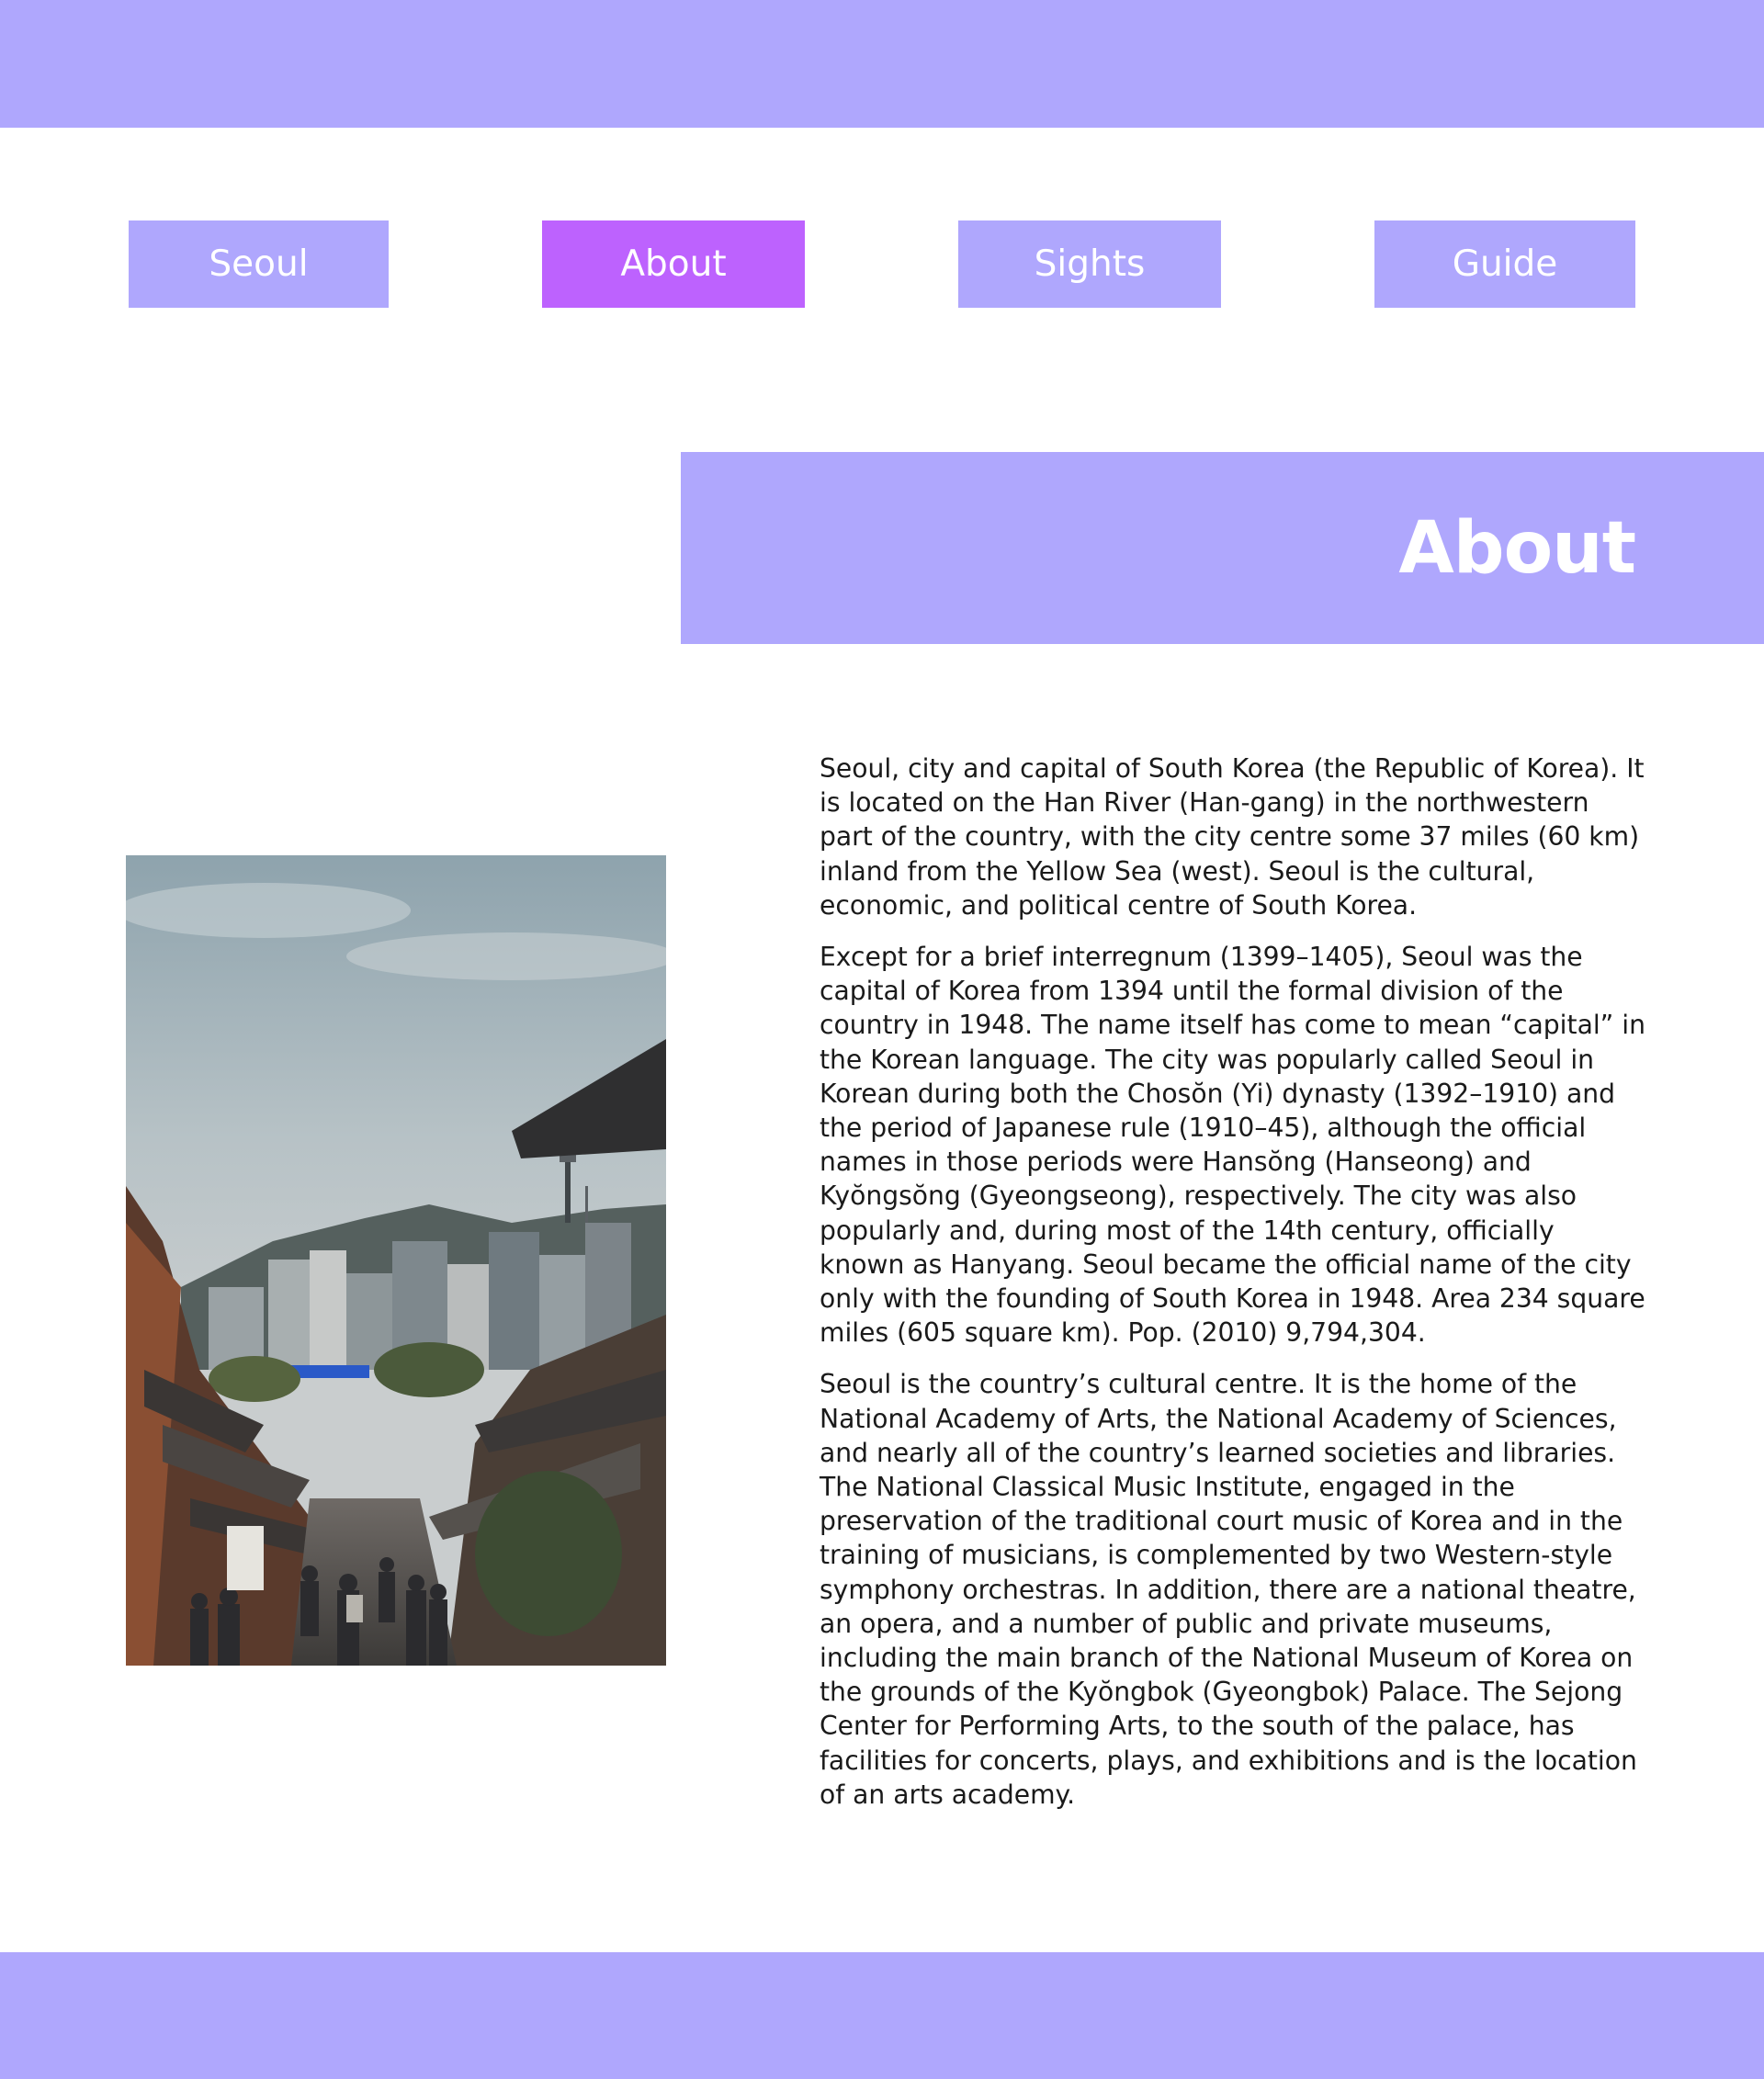 The image size is (1764, 2079). I want to click on nav-seoul-button: Seoul, so click(259, 264).